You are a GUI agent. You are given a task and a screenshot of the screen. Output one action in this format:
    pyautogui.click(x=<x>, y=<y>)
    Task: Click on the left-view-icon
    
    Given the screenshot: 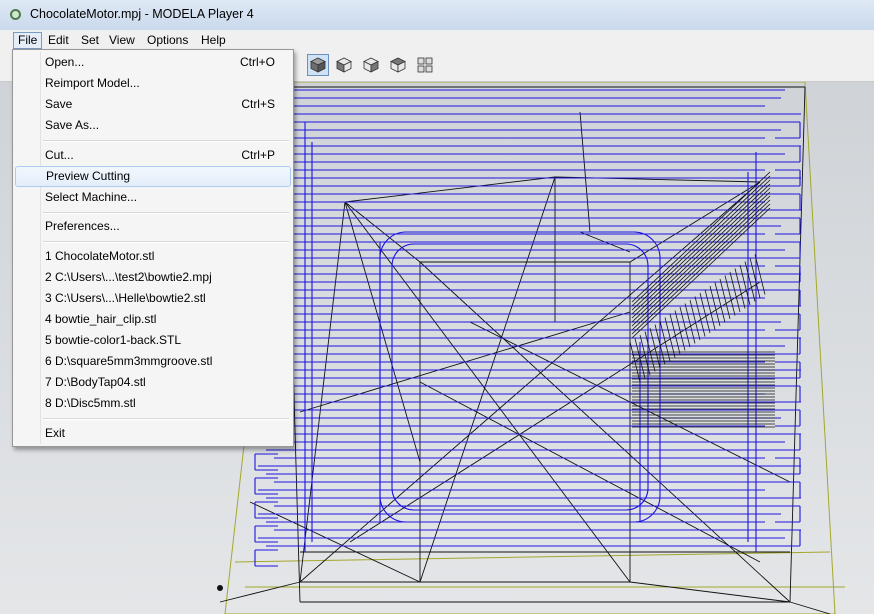 What is the action you would take?
    pyautogui.click(x=398, y=65)
    